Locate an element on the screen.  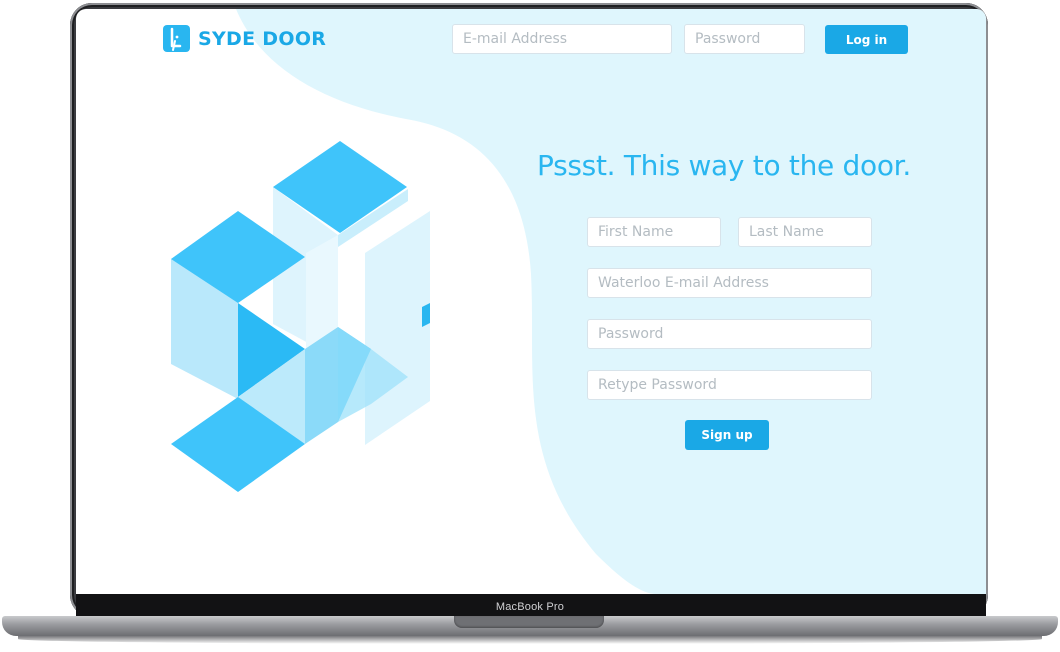
cubes-illustration is located at coordinates (300, 316).